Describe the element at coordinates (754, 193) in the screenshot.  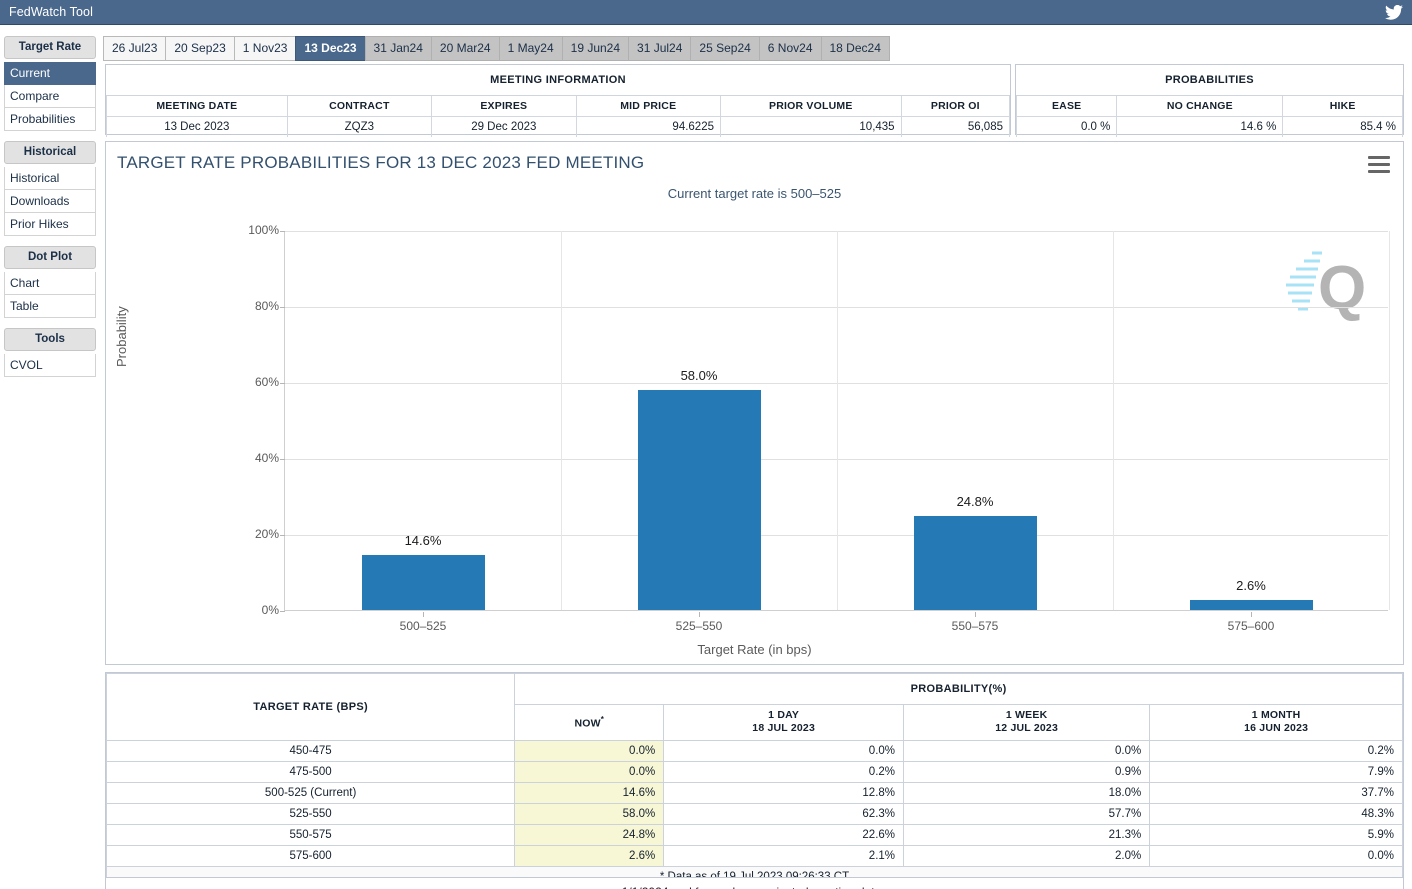
I see `chart-subtitle: Current target rate is 500–525` at that location.